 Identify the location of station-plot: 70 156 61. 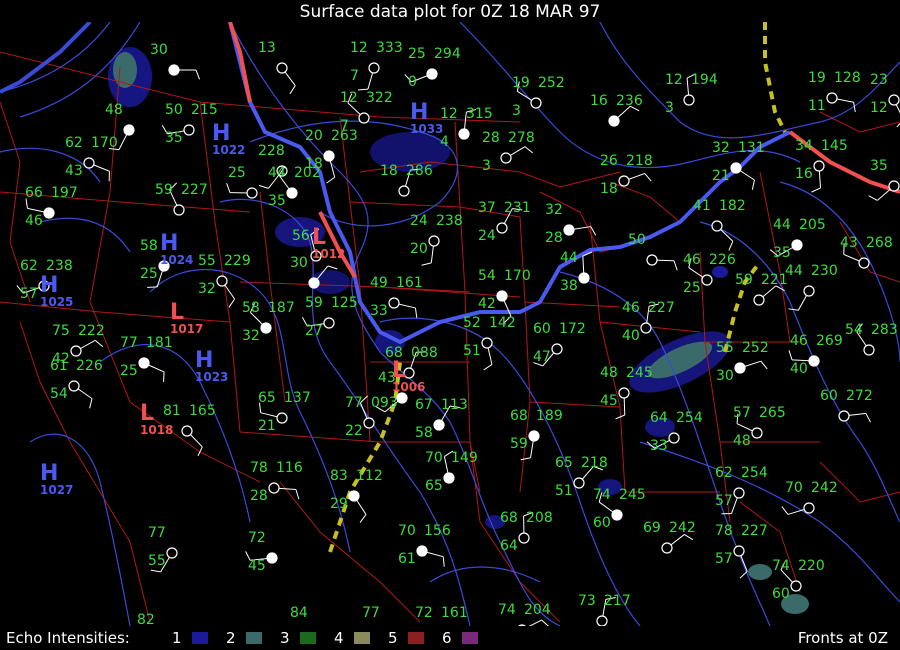
(424, 545).